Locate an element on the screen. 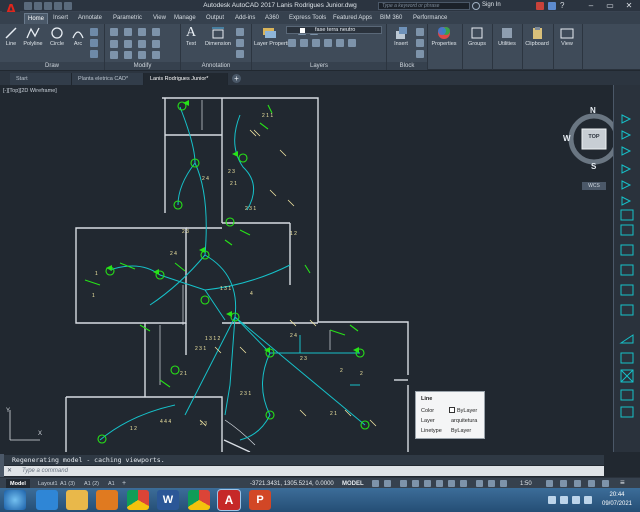 This screenshot has height=512, width=640. arc-button: Arc is located at coordinates (78, 36).